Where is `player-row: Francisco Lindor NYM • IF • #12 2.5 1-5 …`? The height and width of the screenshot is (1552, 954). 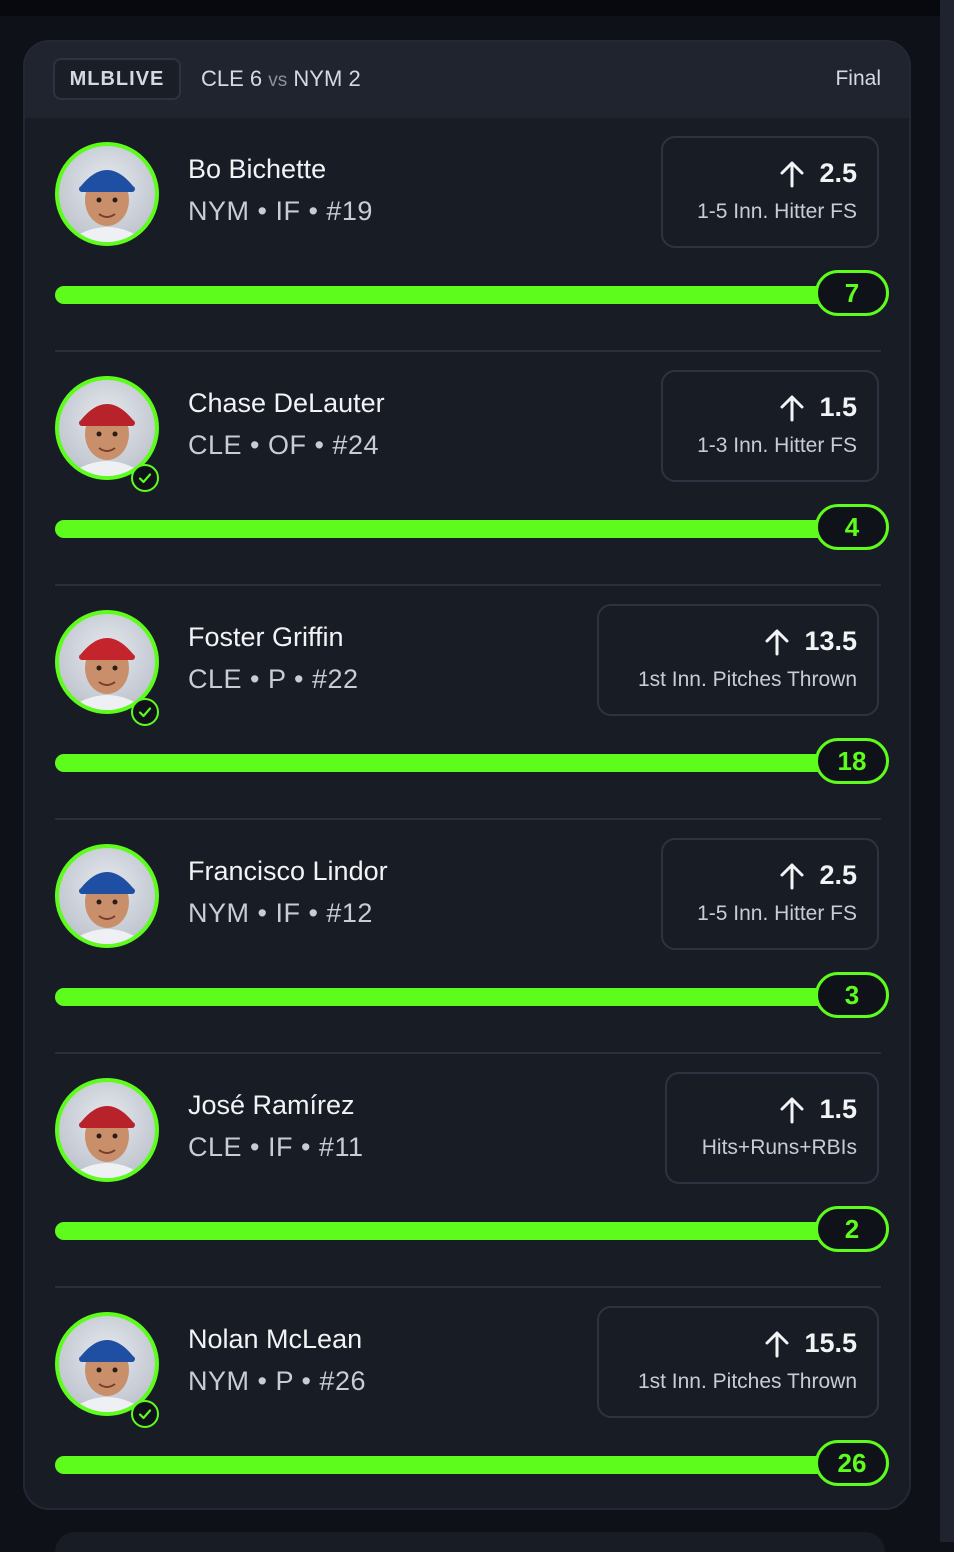 player-row: Francisco Lindor NYM • IF • #12 2.5 1-5 … is located at coordinates (467, 937).